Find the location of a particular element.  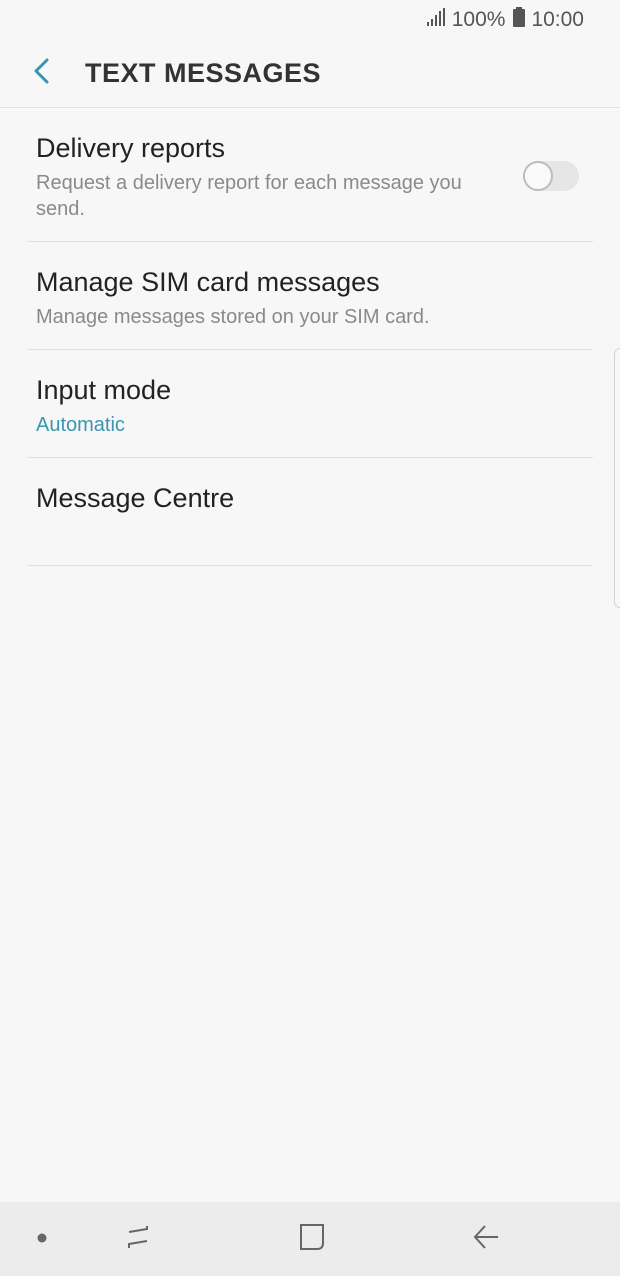

setting-value: Automatic is located at coordinates (80, 425).